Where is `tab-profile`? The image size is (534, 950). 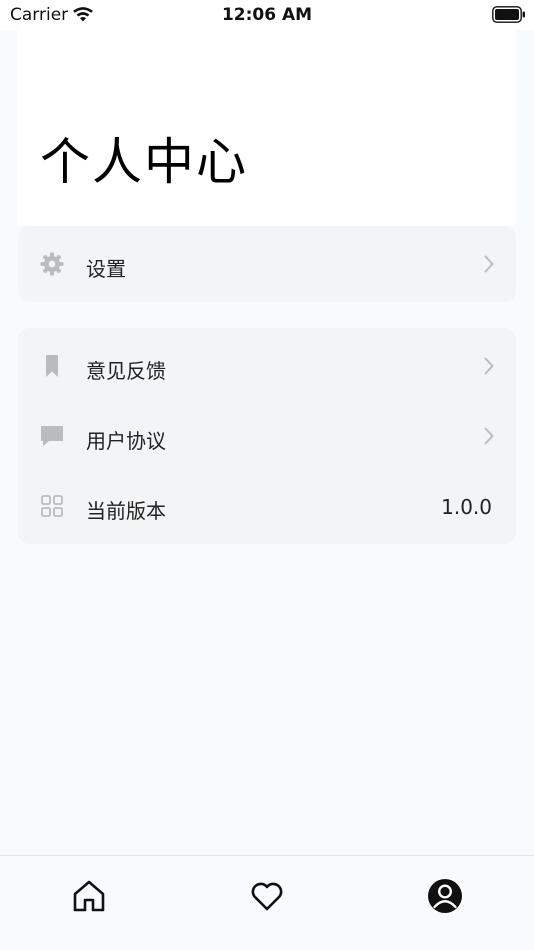 tab-profile is located at coordinates (445, 896).